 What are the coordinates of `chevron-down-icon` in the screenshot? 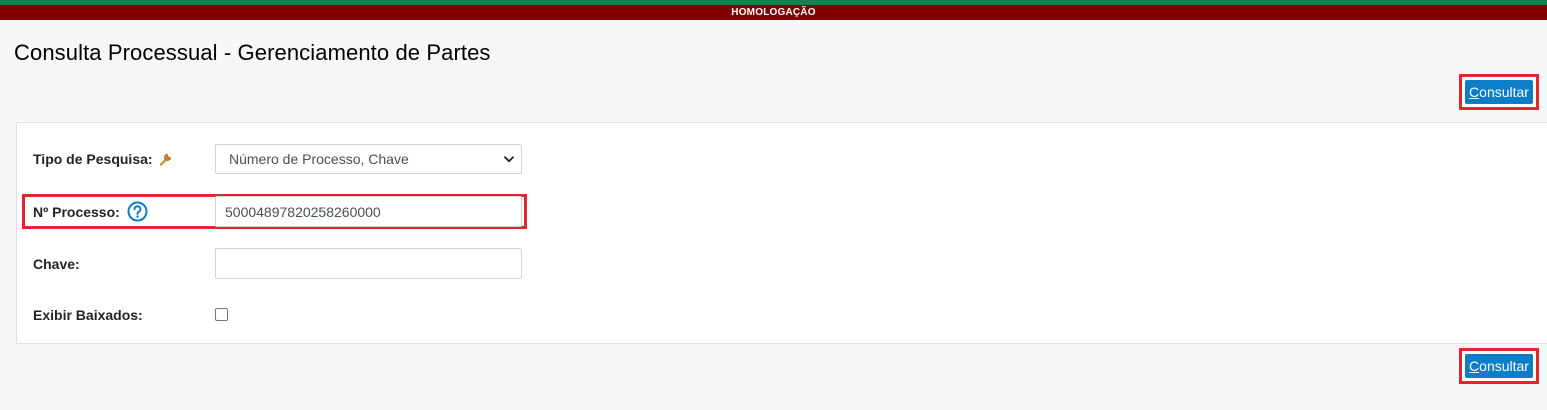 It's located at (509, 159).